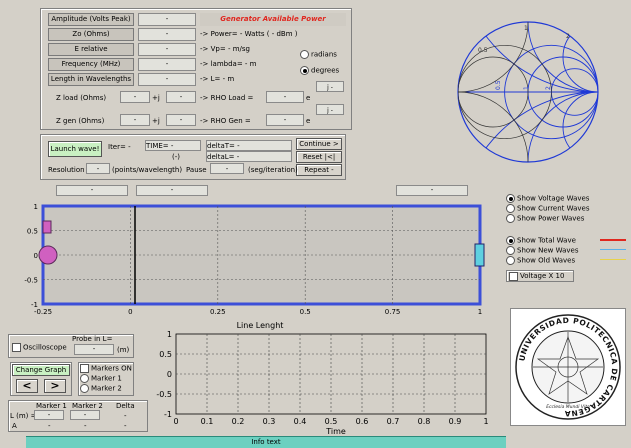  I want to click on zo-label: Zo (Ohms), so click(91, 34).